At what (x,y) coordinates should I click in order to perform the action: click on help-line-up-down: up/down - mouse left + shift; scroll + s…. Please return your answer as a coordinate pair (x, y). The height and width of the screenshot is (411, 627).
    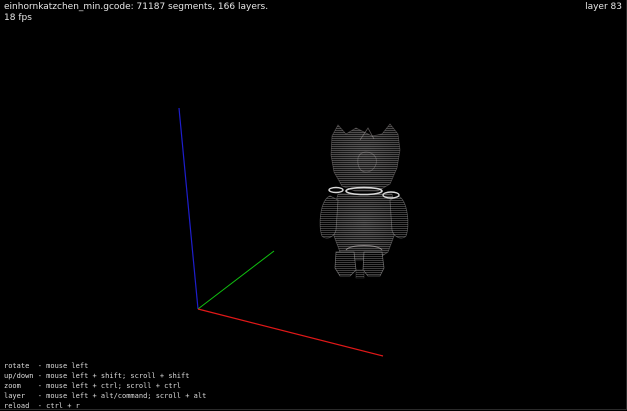
    Looking at the image, I should click on (97, 376).